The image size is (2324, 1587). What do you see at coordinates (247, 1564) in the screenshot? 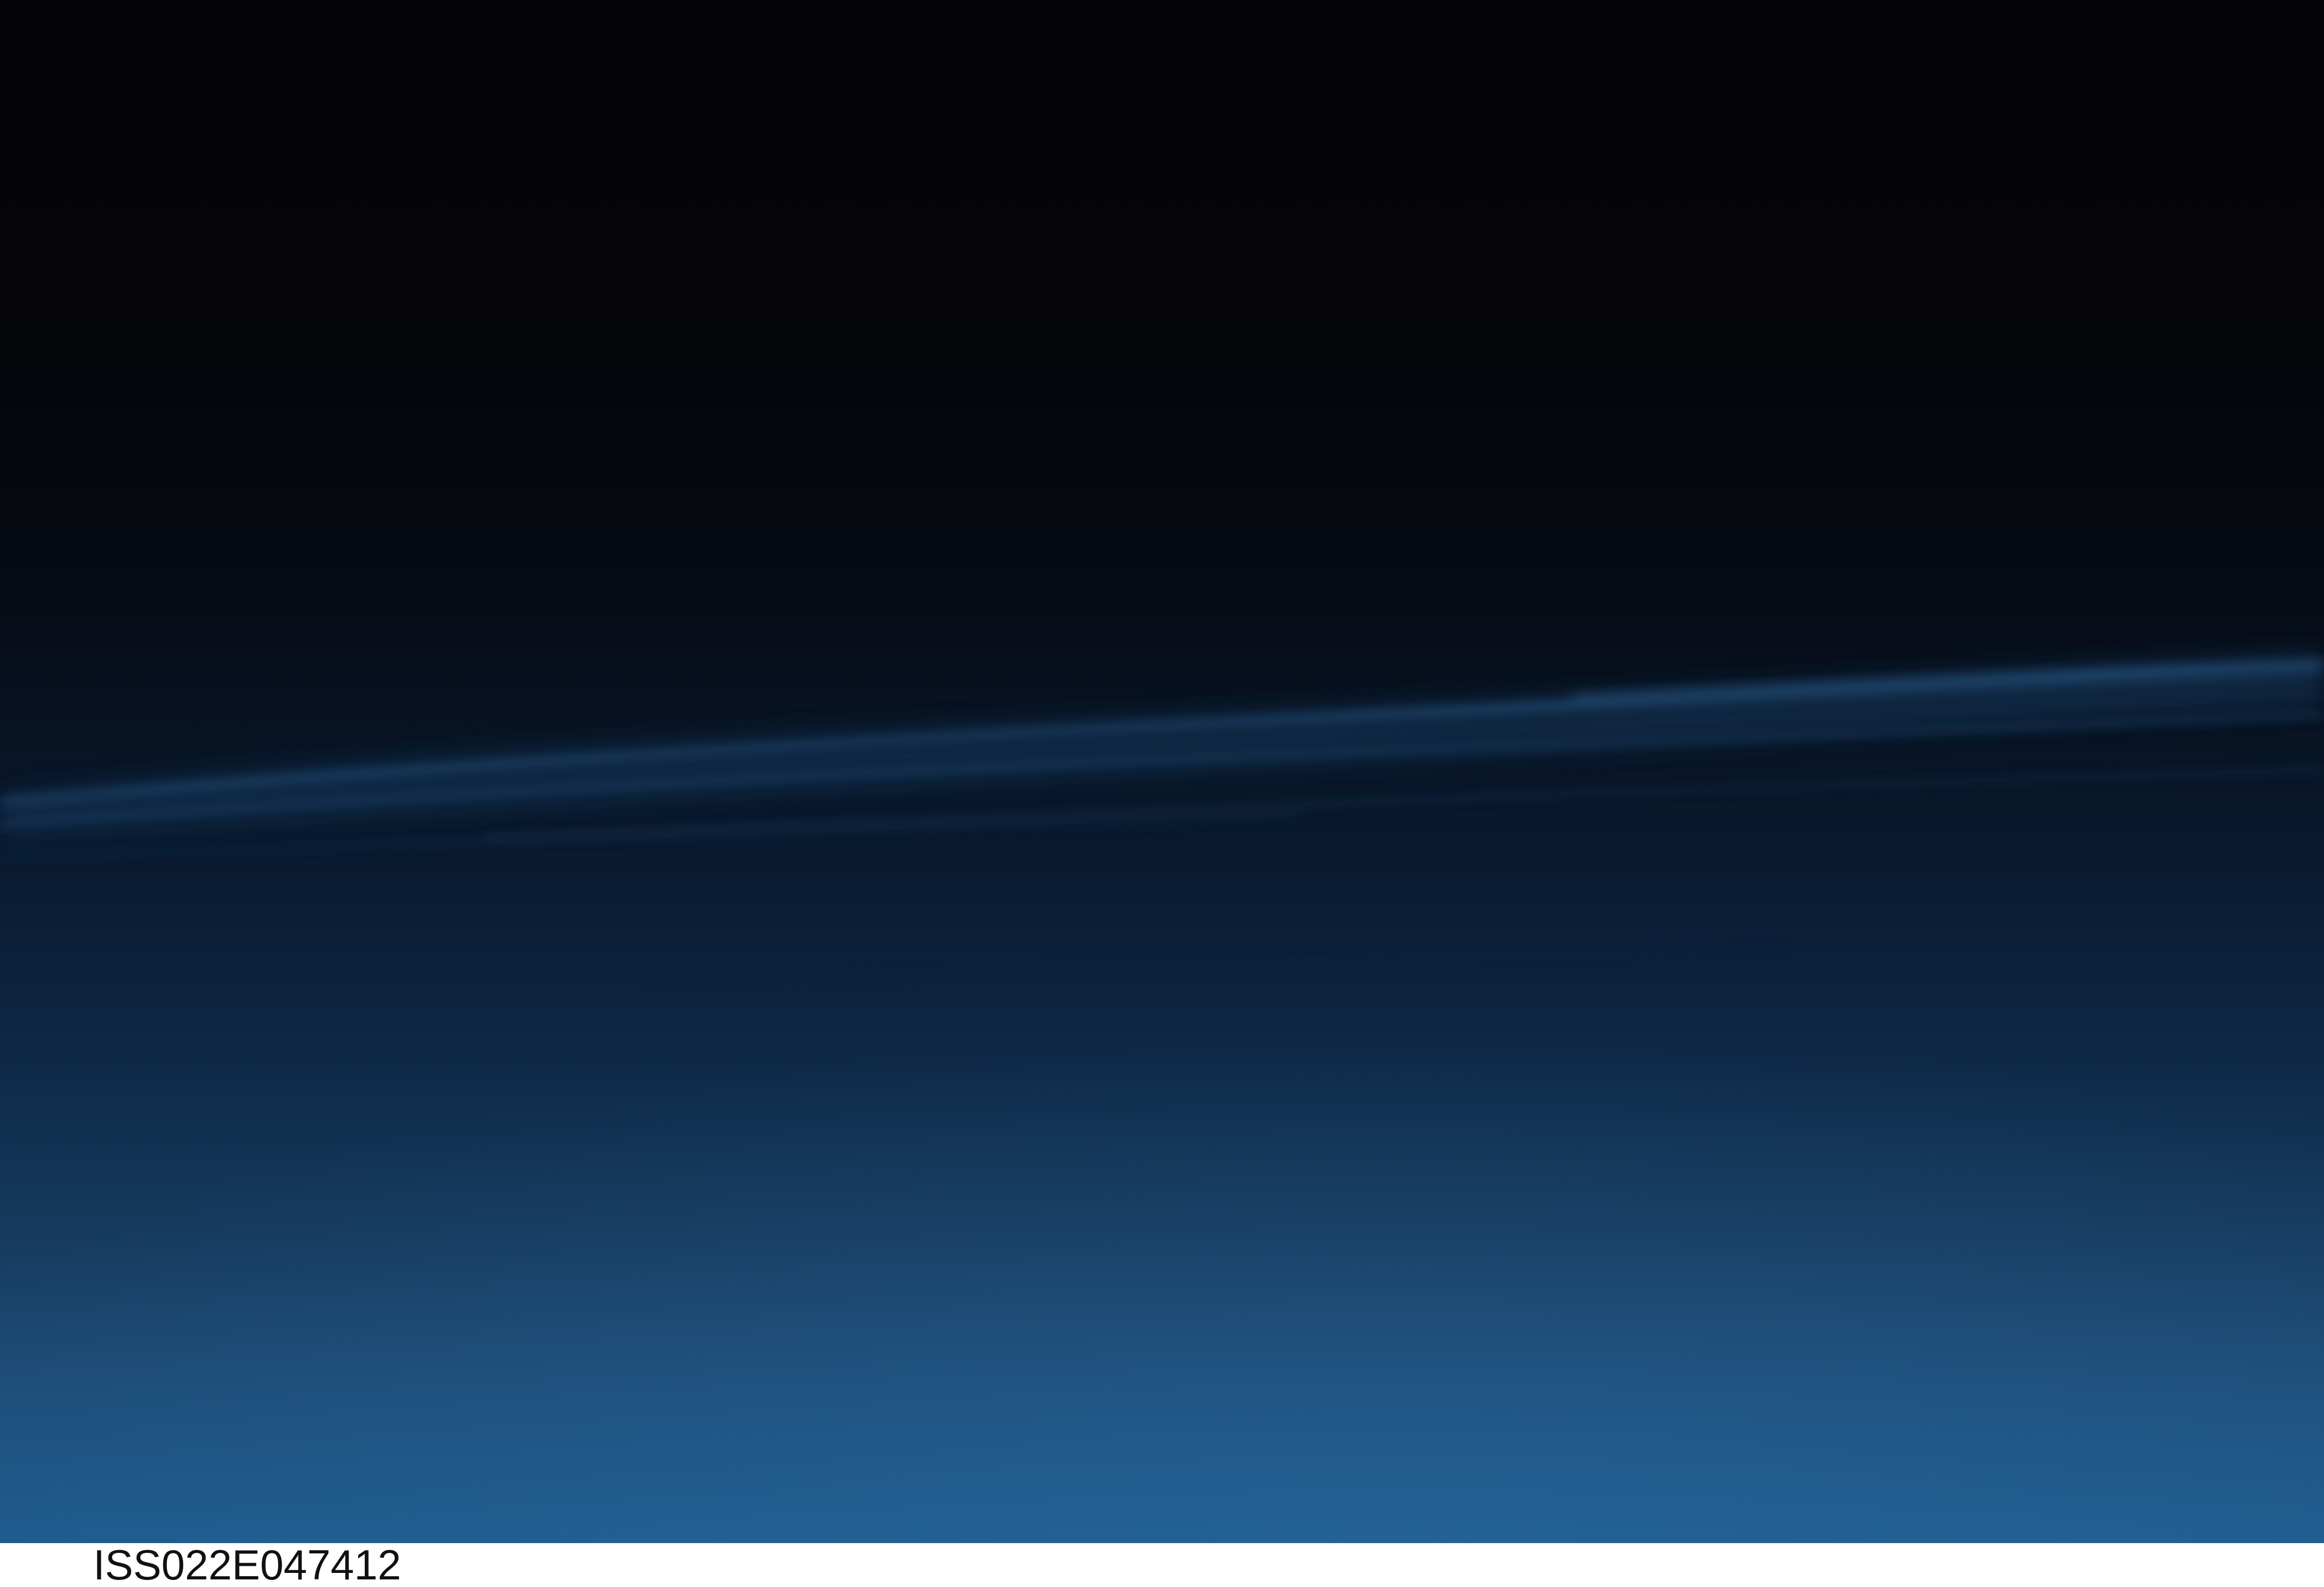
I see `image-id-caption: ISS022E047412` at bounding box center [247, 1564].